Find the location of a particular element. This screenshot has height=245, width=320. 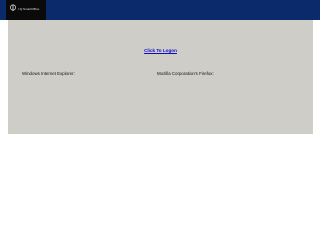

logo: I.Q.SmartOffice is located at coordinates (26, 10).